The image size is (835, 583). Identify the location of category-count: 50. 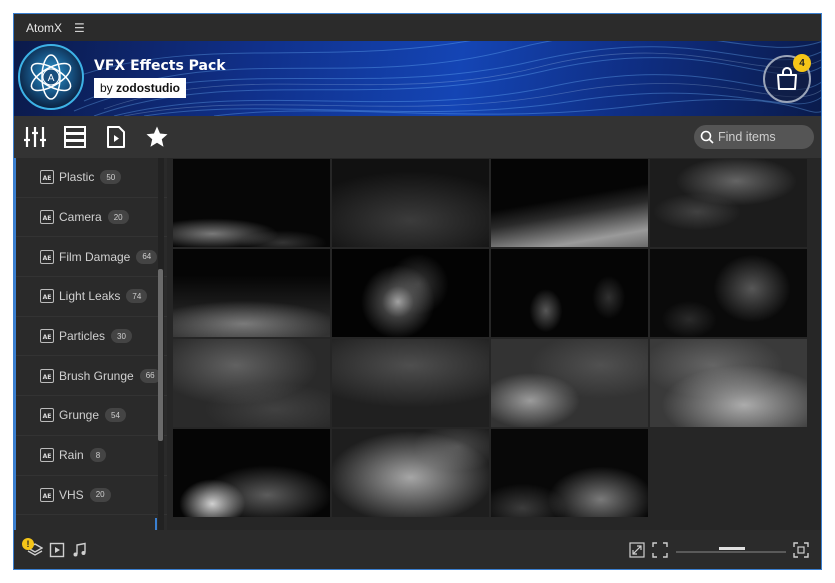
(111, 177).